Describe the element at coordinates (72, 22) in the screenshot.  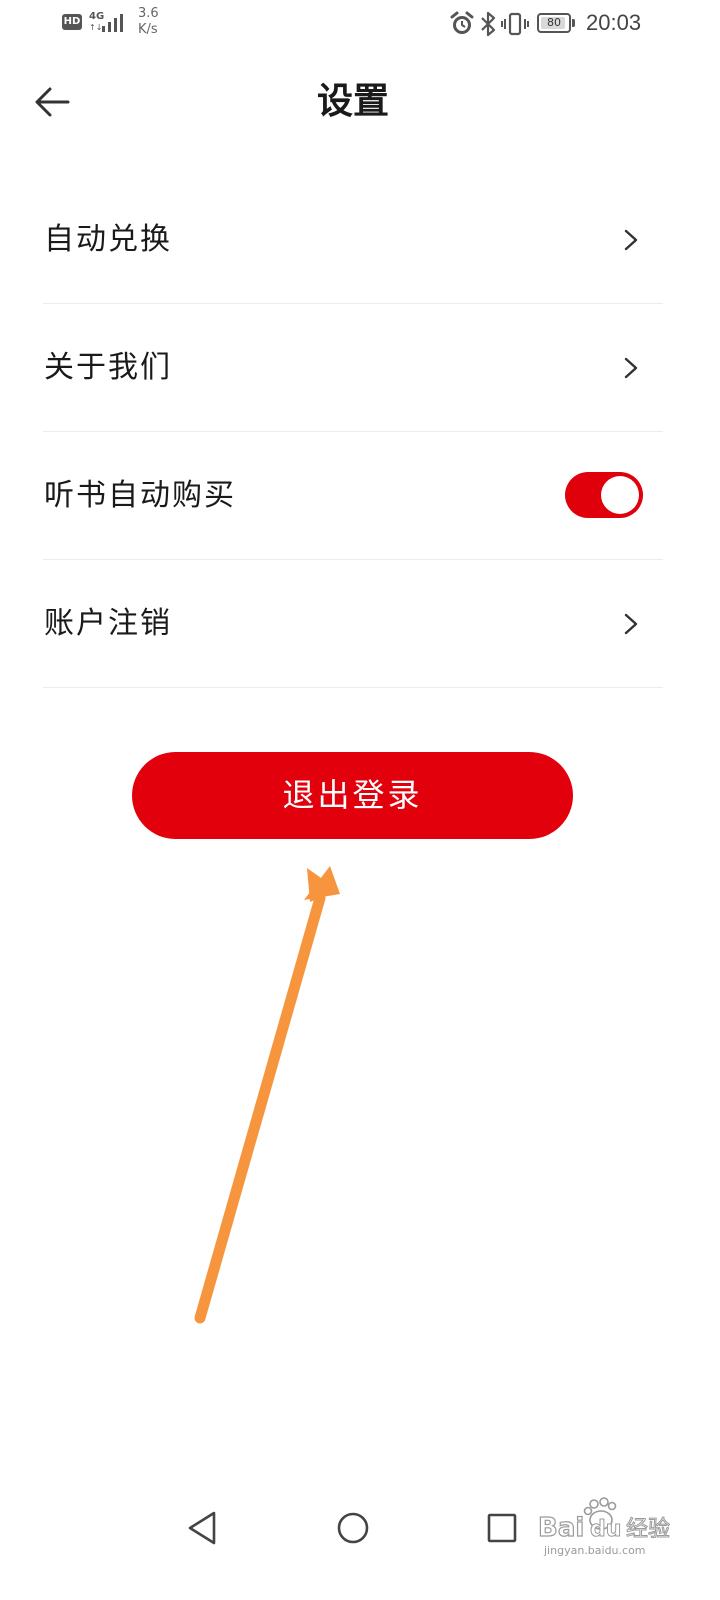
I see `hd-indicator: HD` at that location.